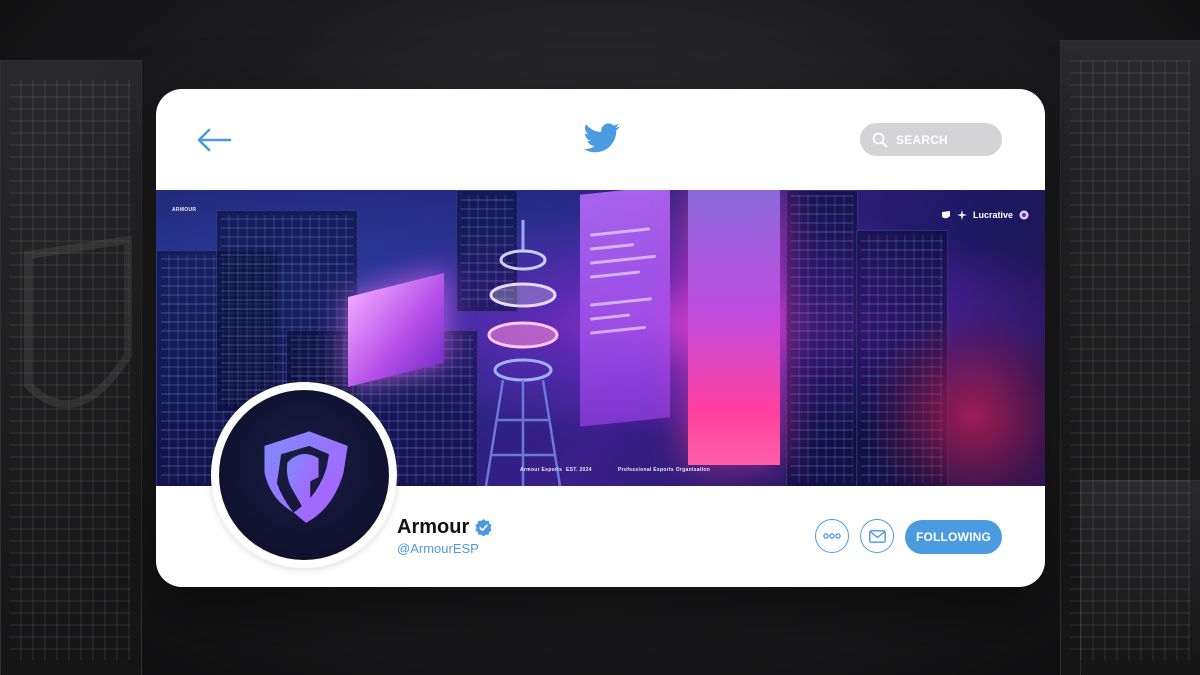 The image size is (1200, 675). What do you see at coordinates (483, 527) in the screenshot?
I see `verified-badge-icon` at bounding box center [483, 527].